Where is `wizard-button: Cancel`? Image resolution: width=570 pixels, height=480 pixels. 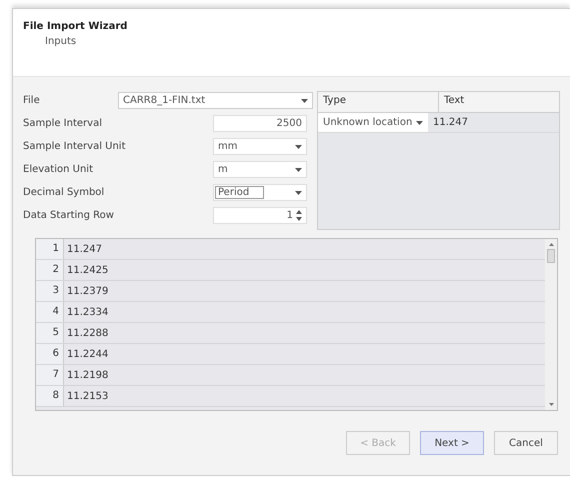 wizard-button: Cancel is located at coordinates (526, 443).